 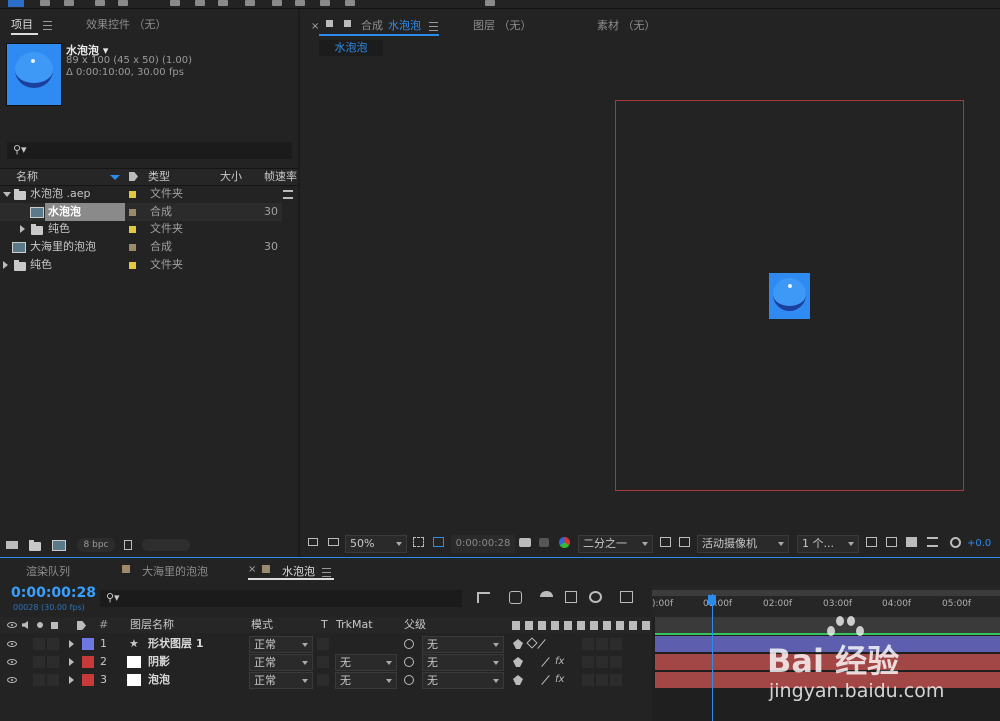 What do you see at coordinates (175, 644) in the screenshot?
I see `layer-name: 形状图层 1` at bounding box center [175, 644].